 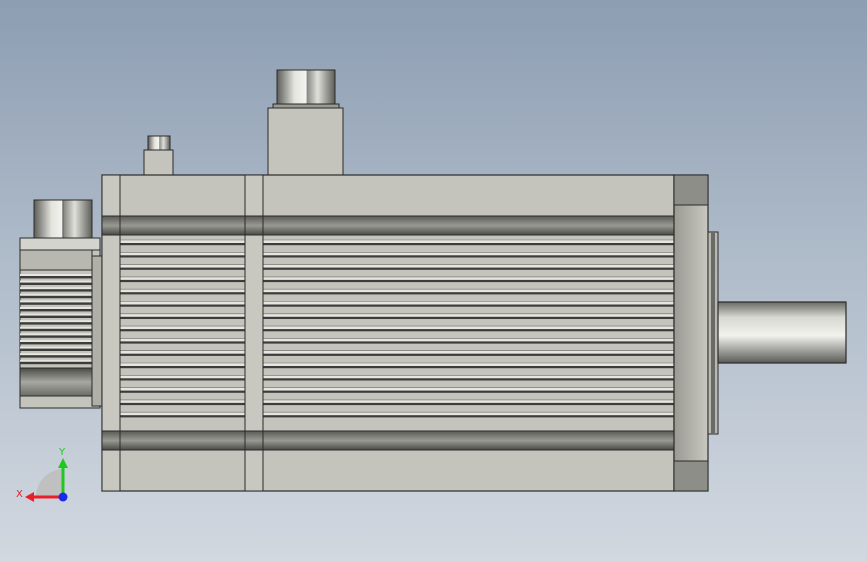 I want to click on x-axis-label: X, so click(x=19, y=494).